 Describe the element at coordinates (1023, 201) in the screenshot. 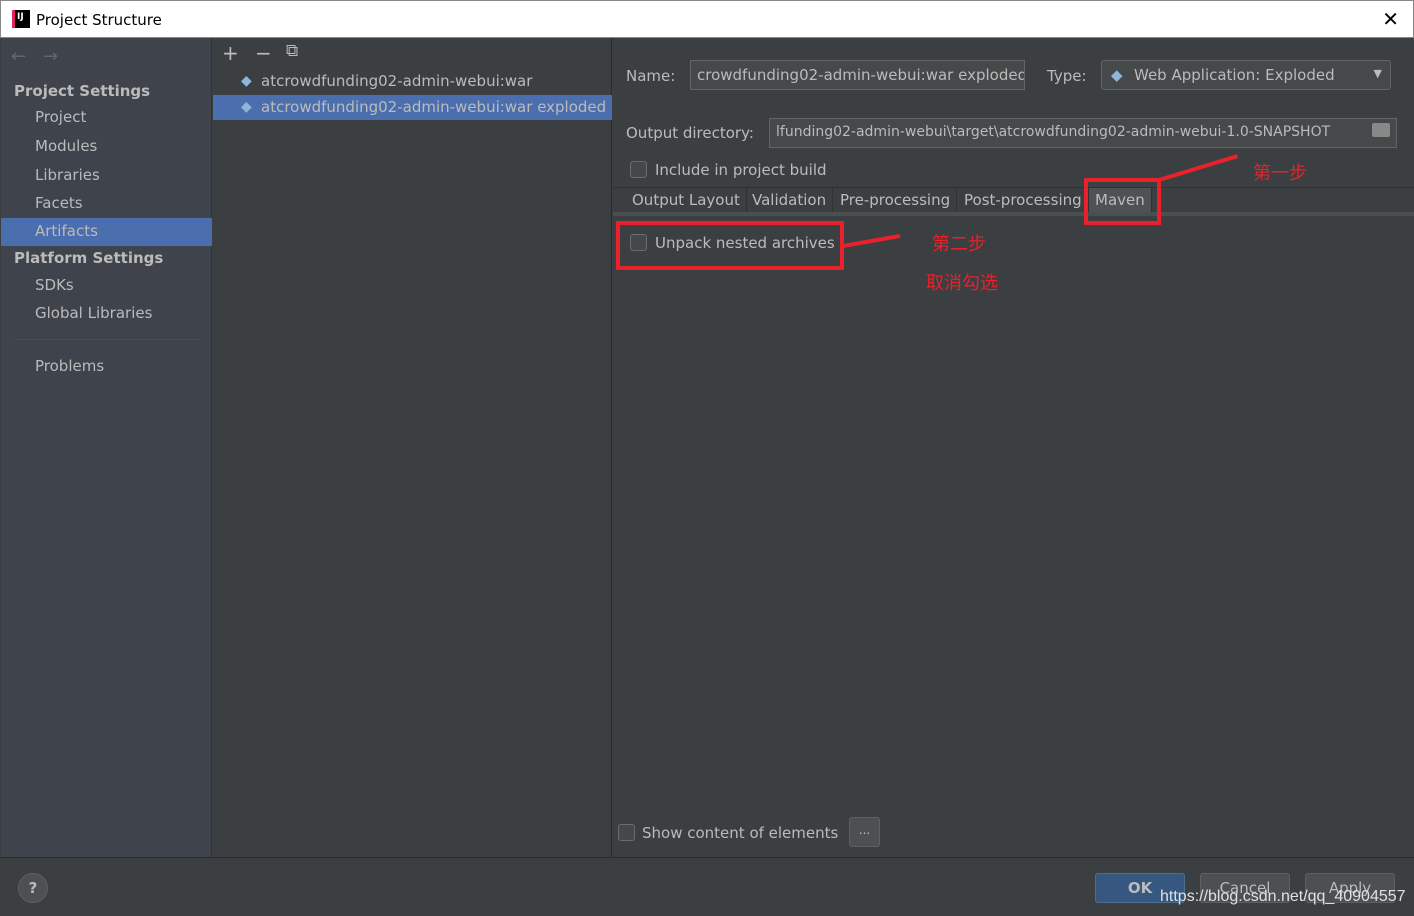

I see `tab-post-processing: Post-processing` at that location.